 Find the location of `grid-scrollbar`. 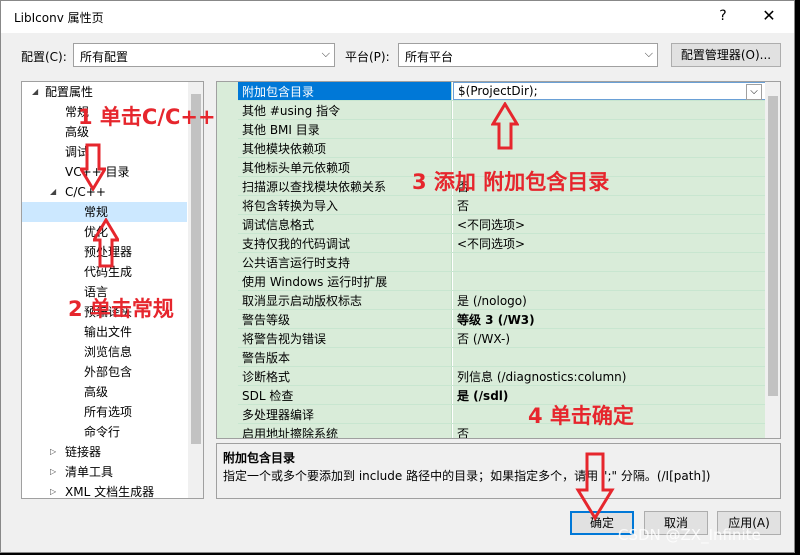

grid-scrollbar is located at coordinates (772, 260).